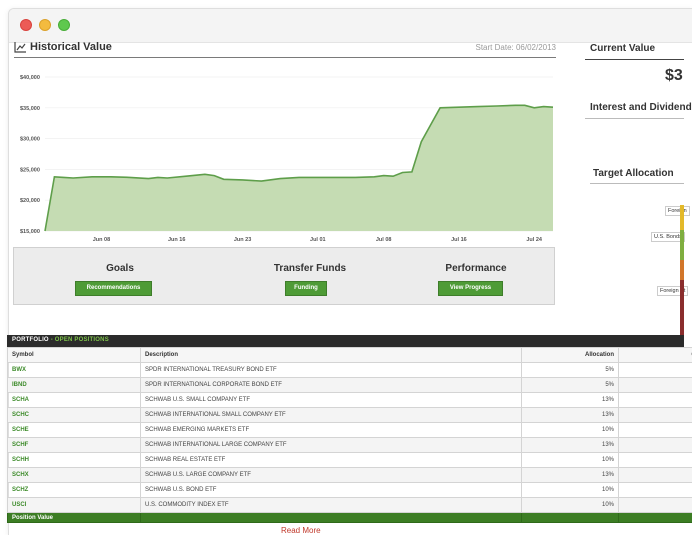 This screenshot has width=692, height=535. I want to click on table-header-row: Symbol Description Allocation Qua, so click(349, 355).